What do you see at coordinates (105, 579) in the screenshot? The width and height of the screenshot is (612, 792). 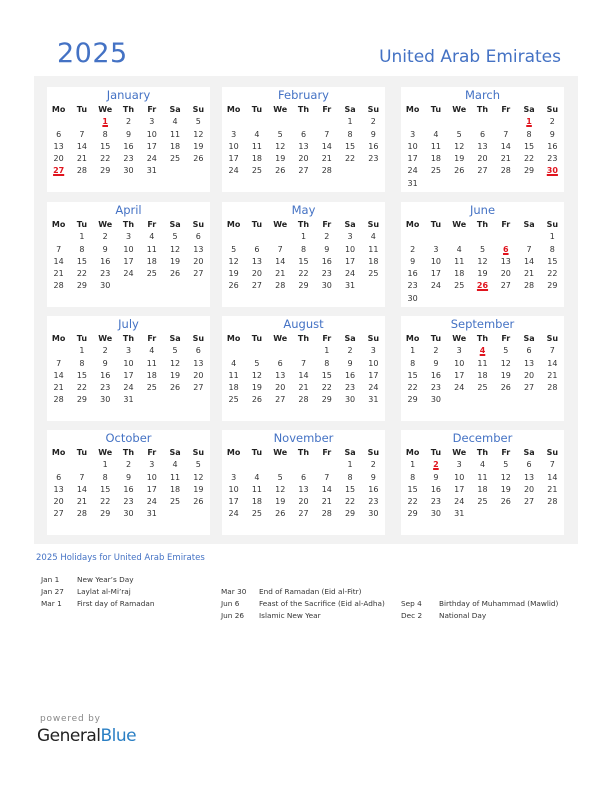 I see `holiday-name: New Year’s Day` at bounding box center [105, 579].